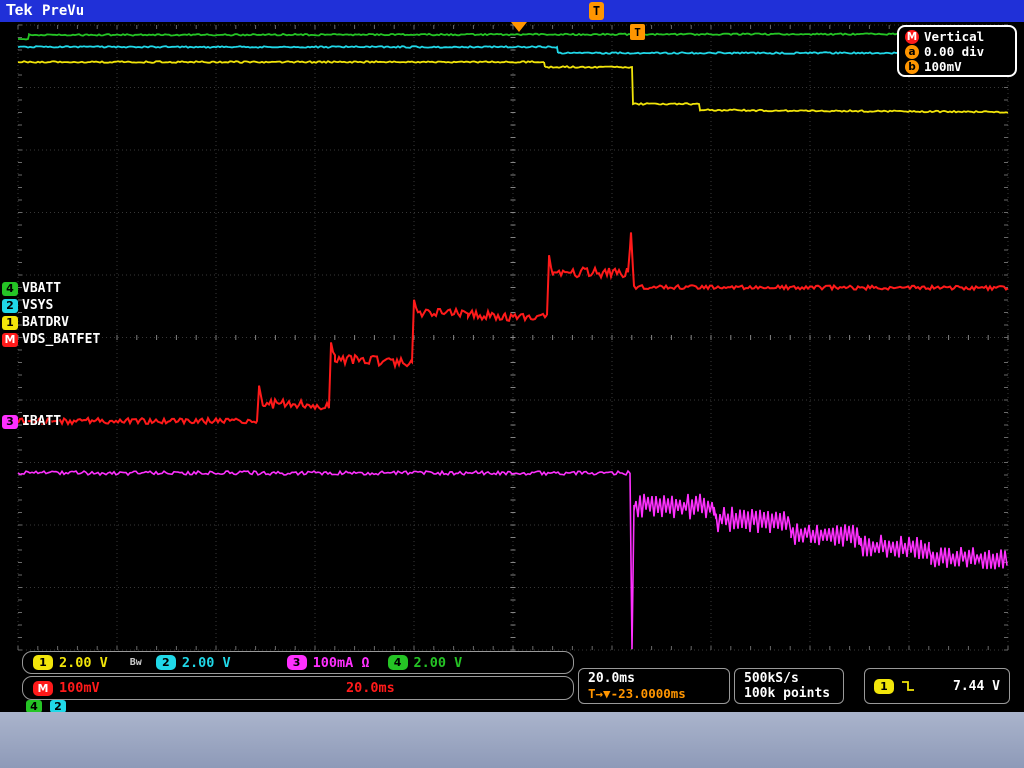  What do you see at coordinates (912, 51) in the screenshot?
I see `knob-a-icon: a` at bounding box center [912, 51].